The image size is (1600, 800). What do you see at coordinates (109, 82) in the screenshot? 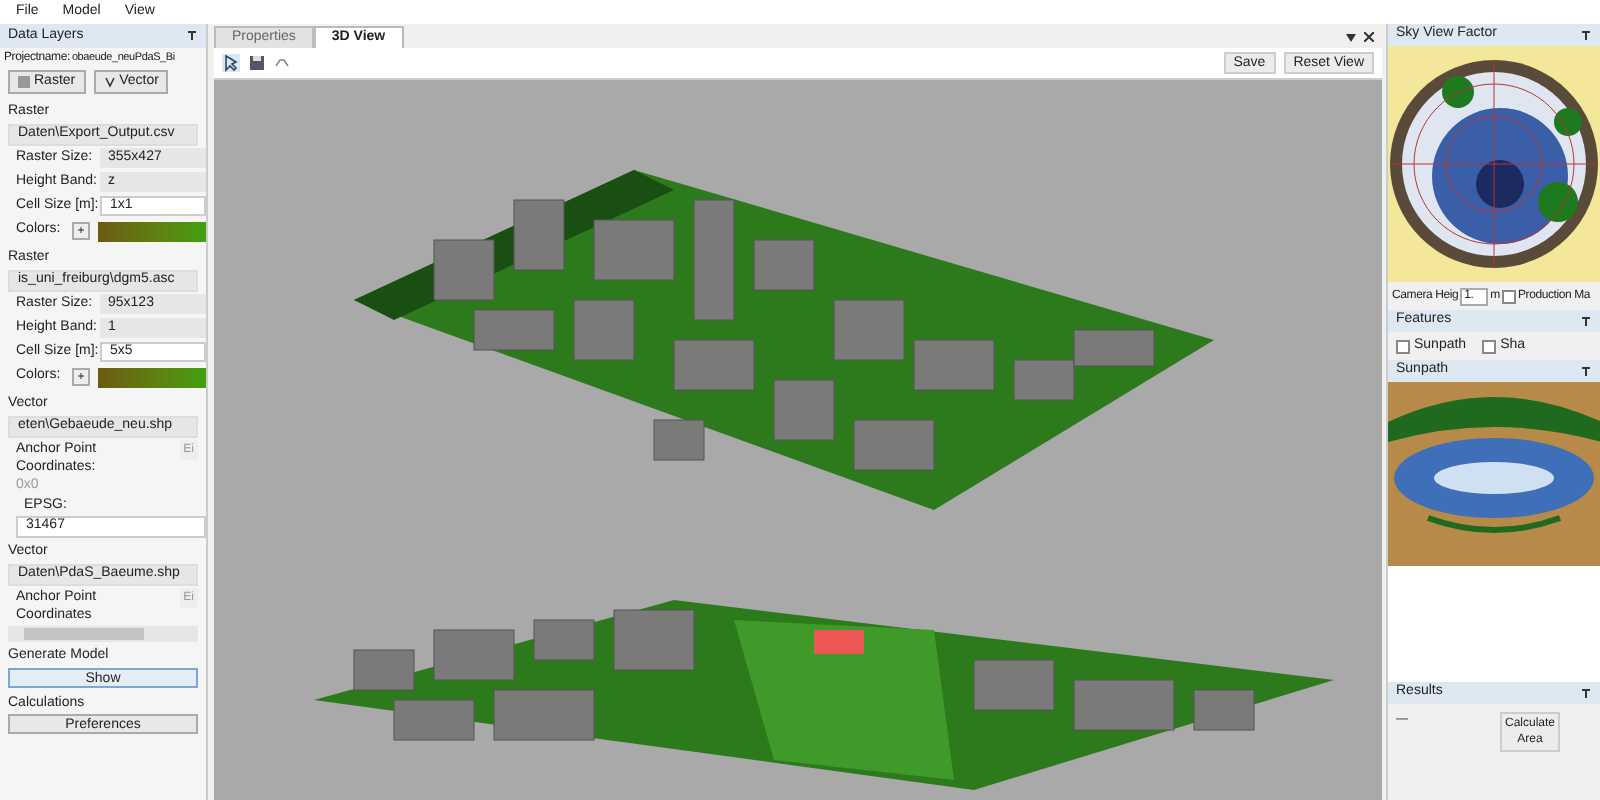
I see `vector-icon` at bounding box center [109, 82].